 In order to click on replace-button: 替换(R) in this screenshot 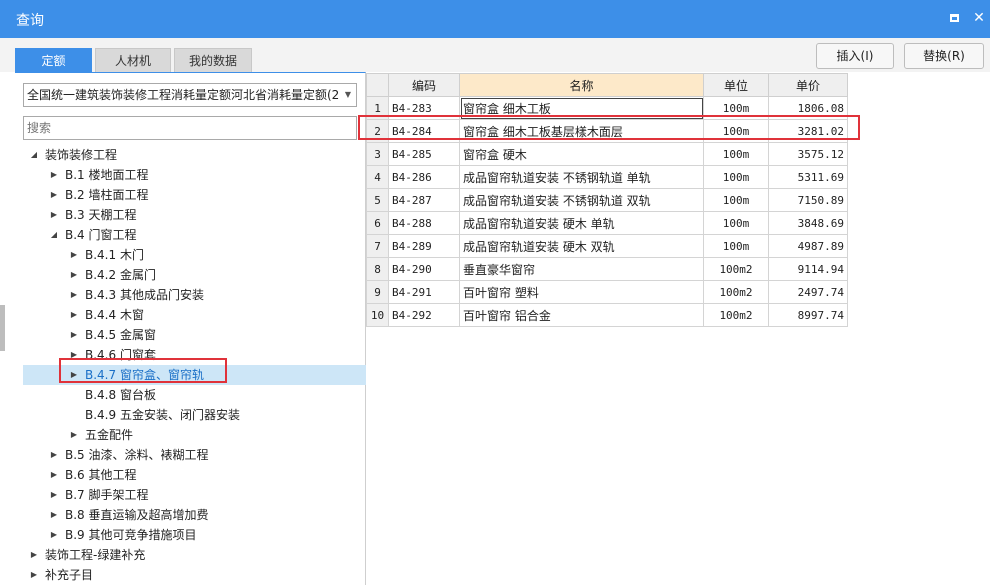, I will do `click(944, 56)`.